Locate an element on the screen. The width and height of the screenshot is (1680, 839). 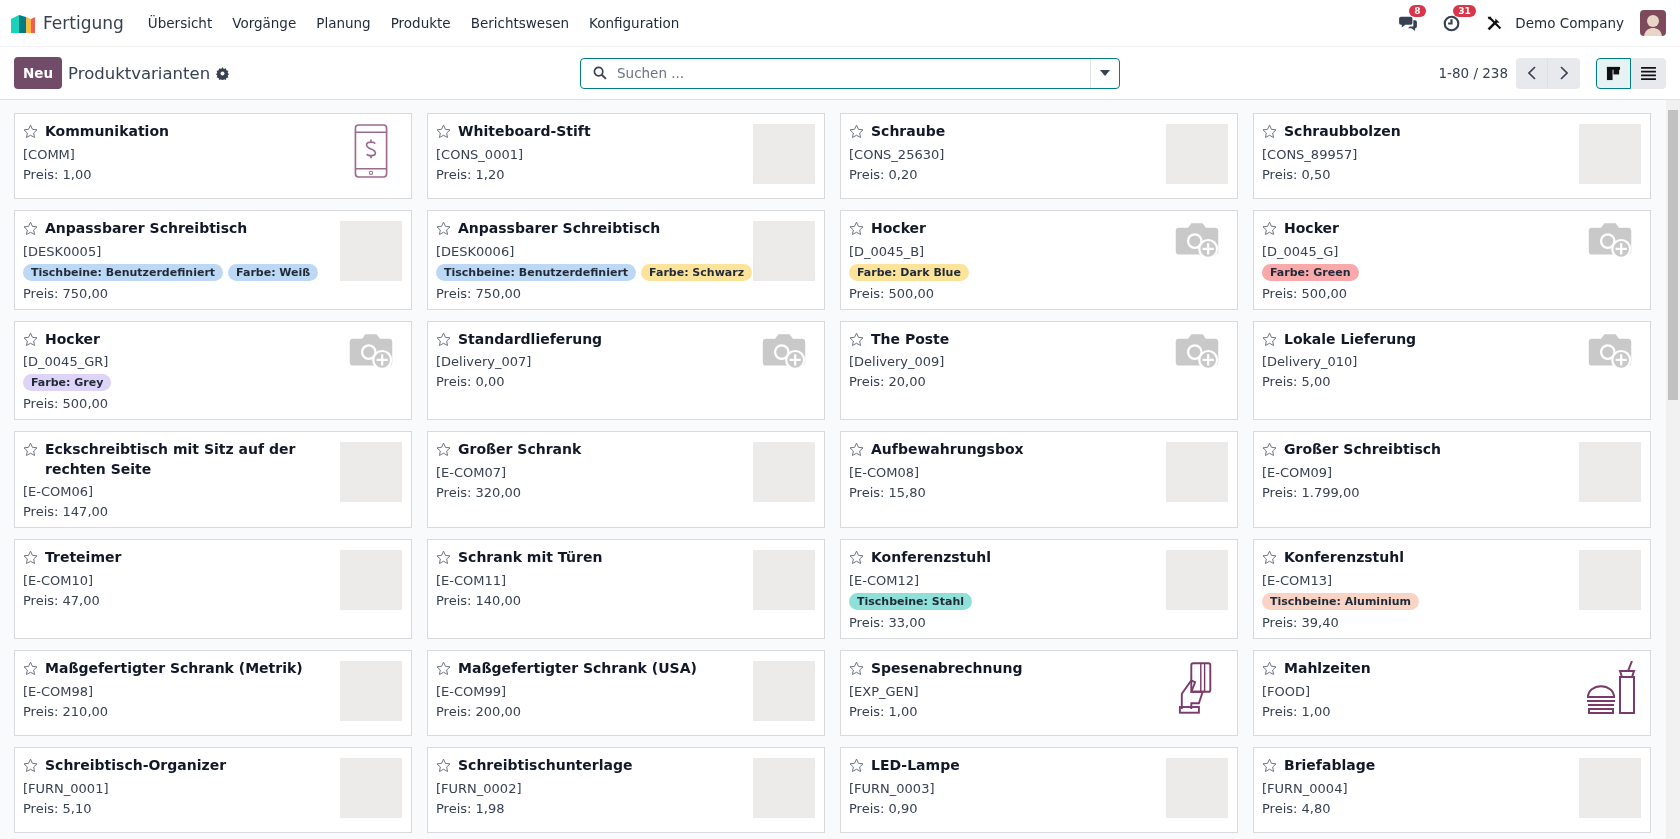
product-card: Treteimer [E-COM10] Preis: 47,00 is located at coordinates (213, 589).